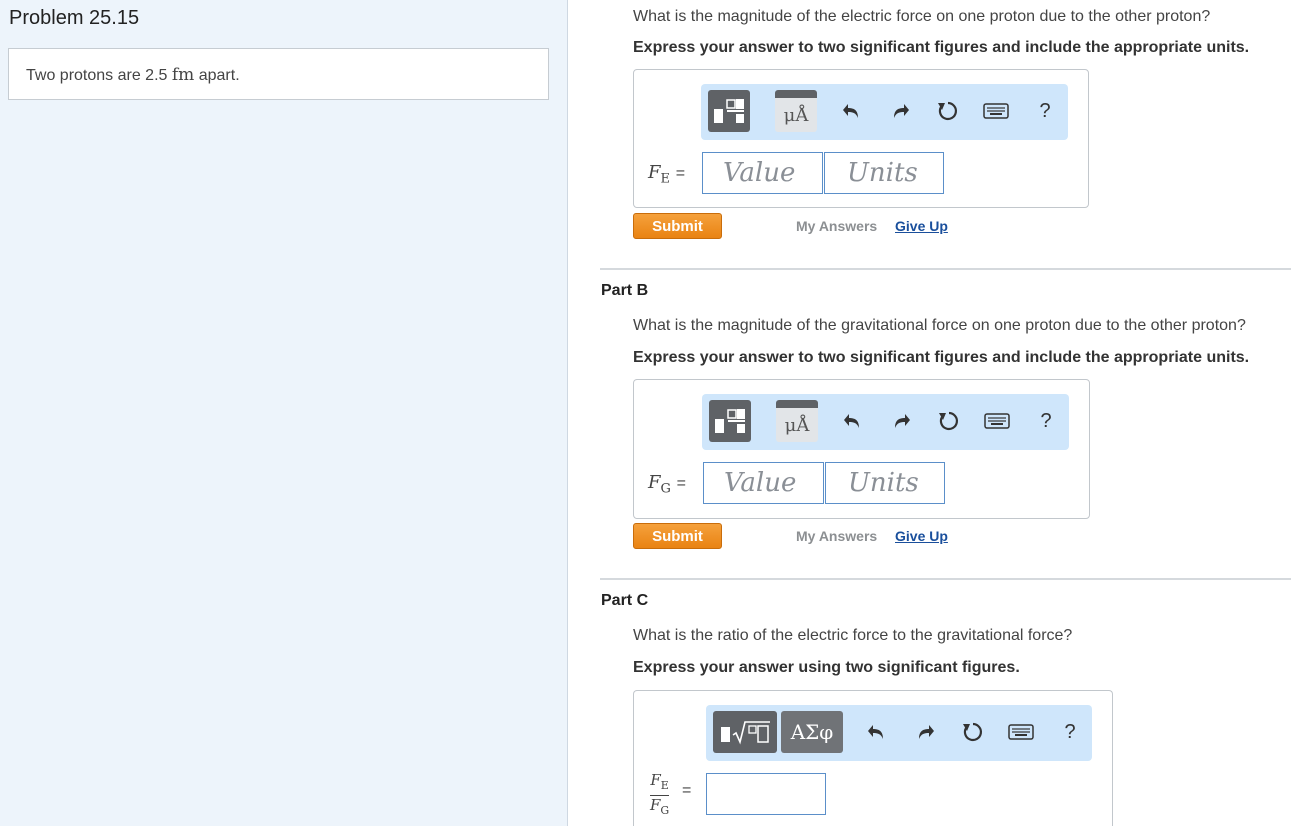  I want to click on part-c-ratio-input, so click(766, 794).